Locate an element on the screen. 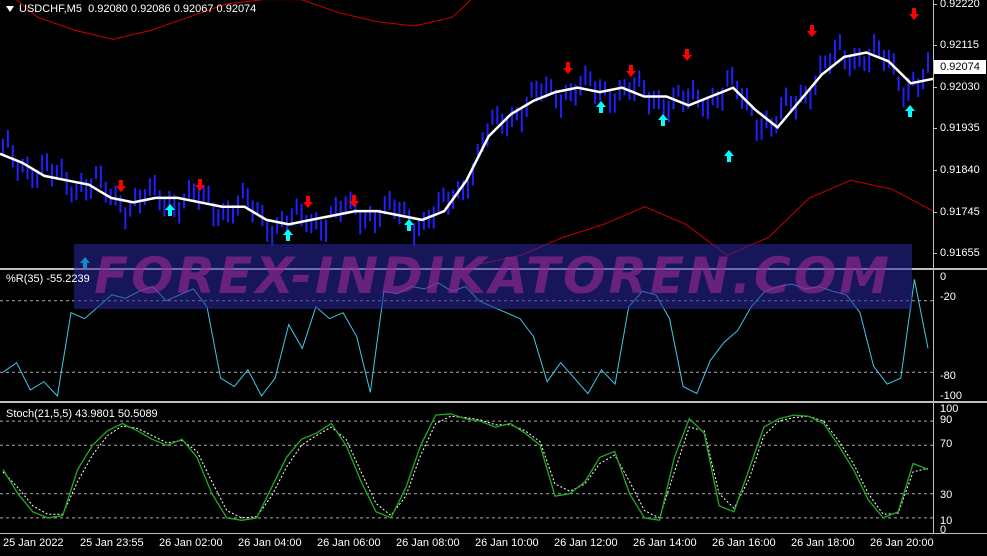 This screenshot has width=987, height=556. price-label: 0.92115 is located at coordinates (959, 45).